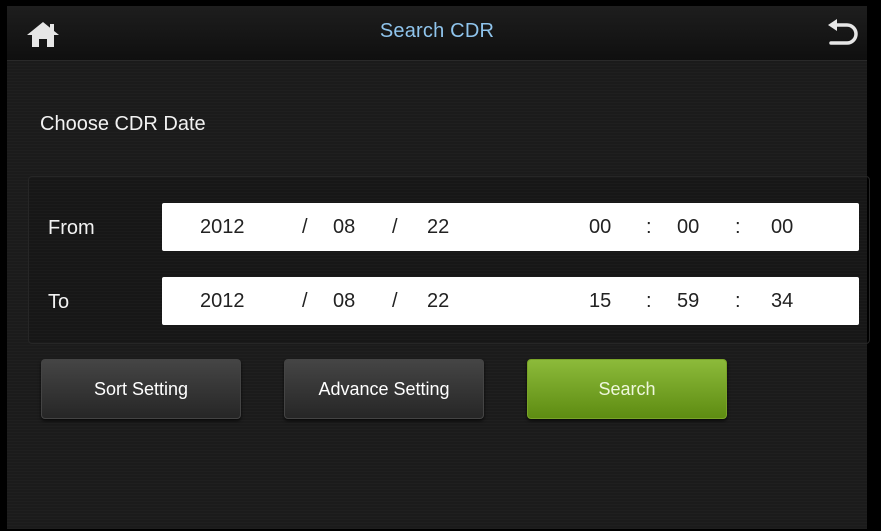  I want to click on to-minute: 59, so click(688, 301).